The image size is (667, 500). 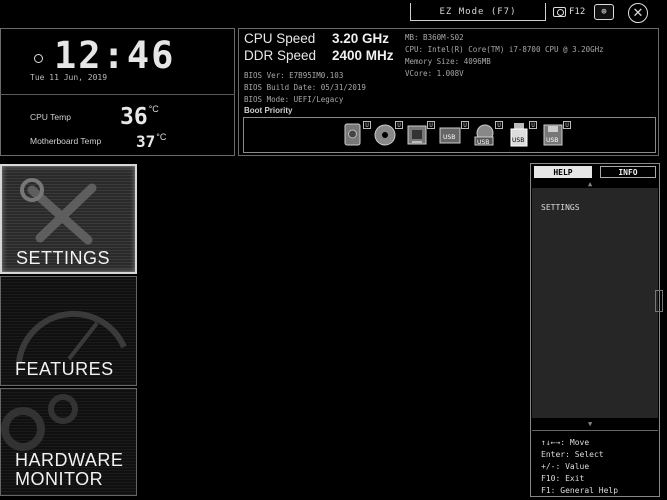 I want to click on key-value: +/-: Value, so click(x=565, y=466).